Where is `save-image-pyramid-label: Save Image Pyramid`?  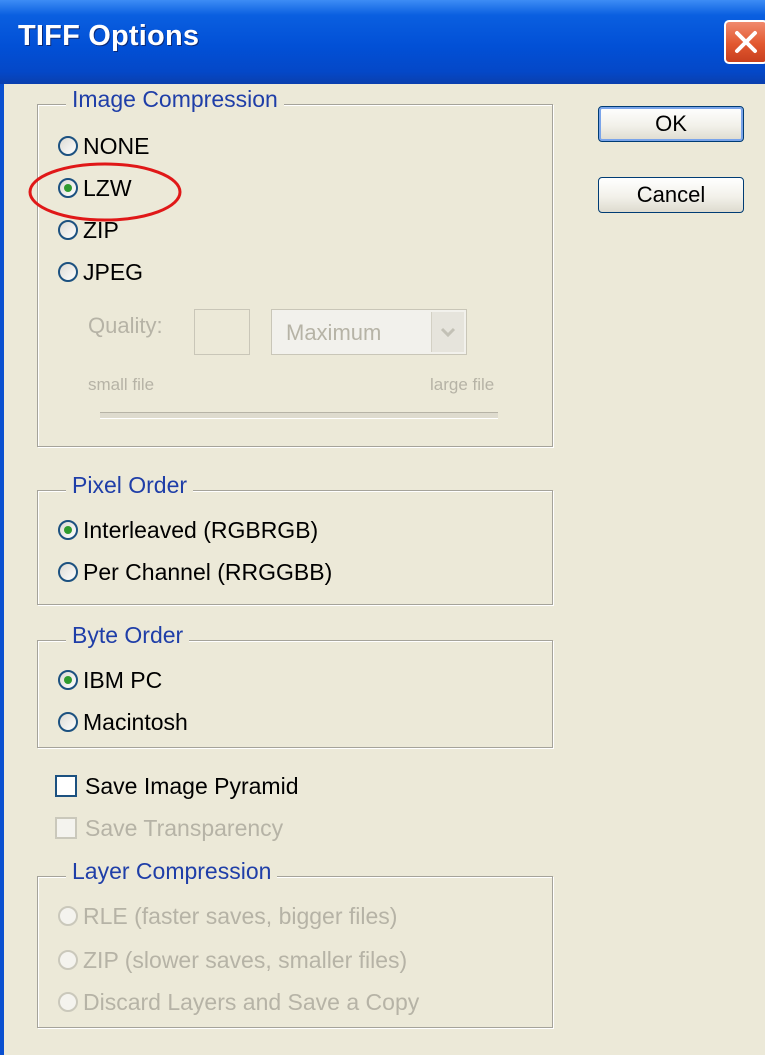 save-image-pyramid-label: Save Image Pyramid is located at coordinates (192, 785).